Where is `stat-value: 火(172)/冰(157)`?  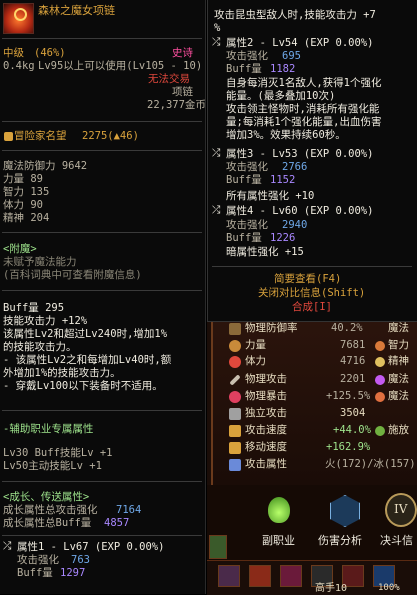 stat-value: 火(172)/冰(157) is located at coordinates (370, 464).